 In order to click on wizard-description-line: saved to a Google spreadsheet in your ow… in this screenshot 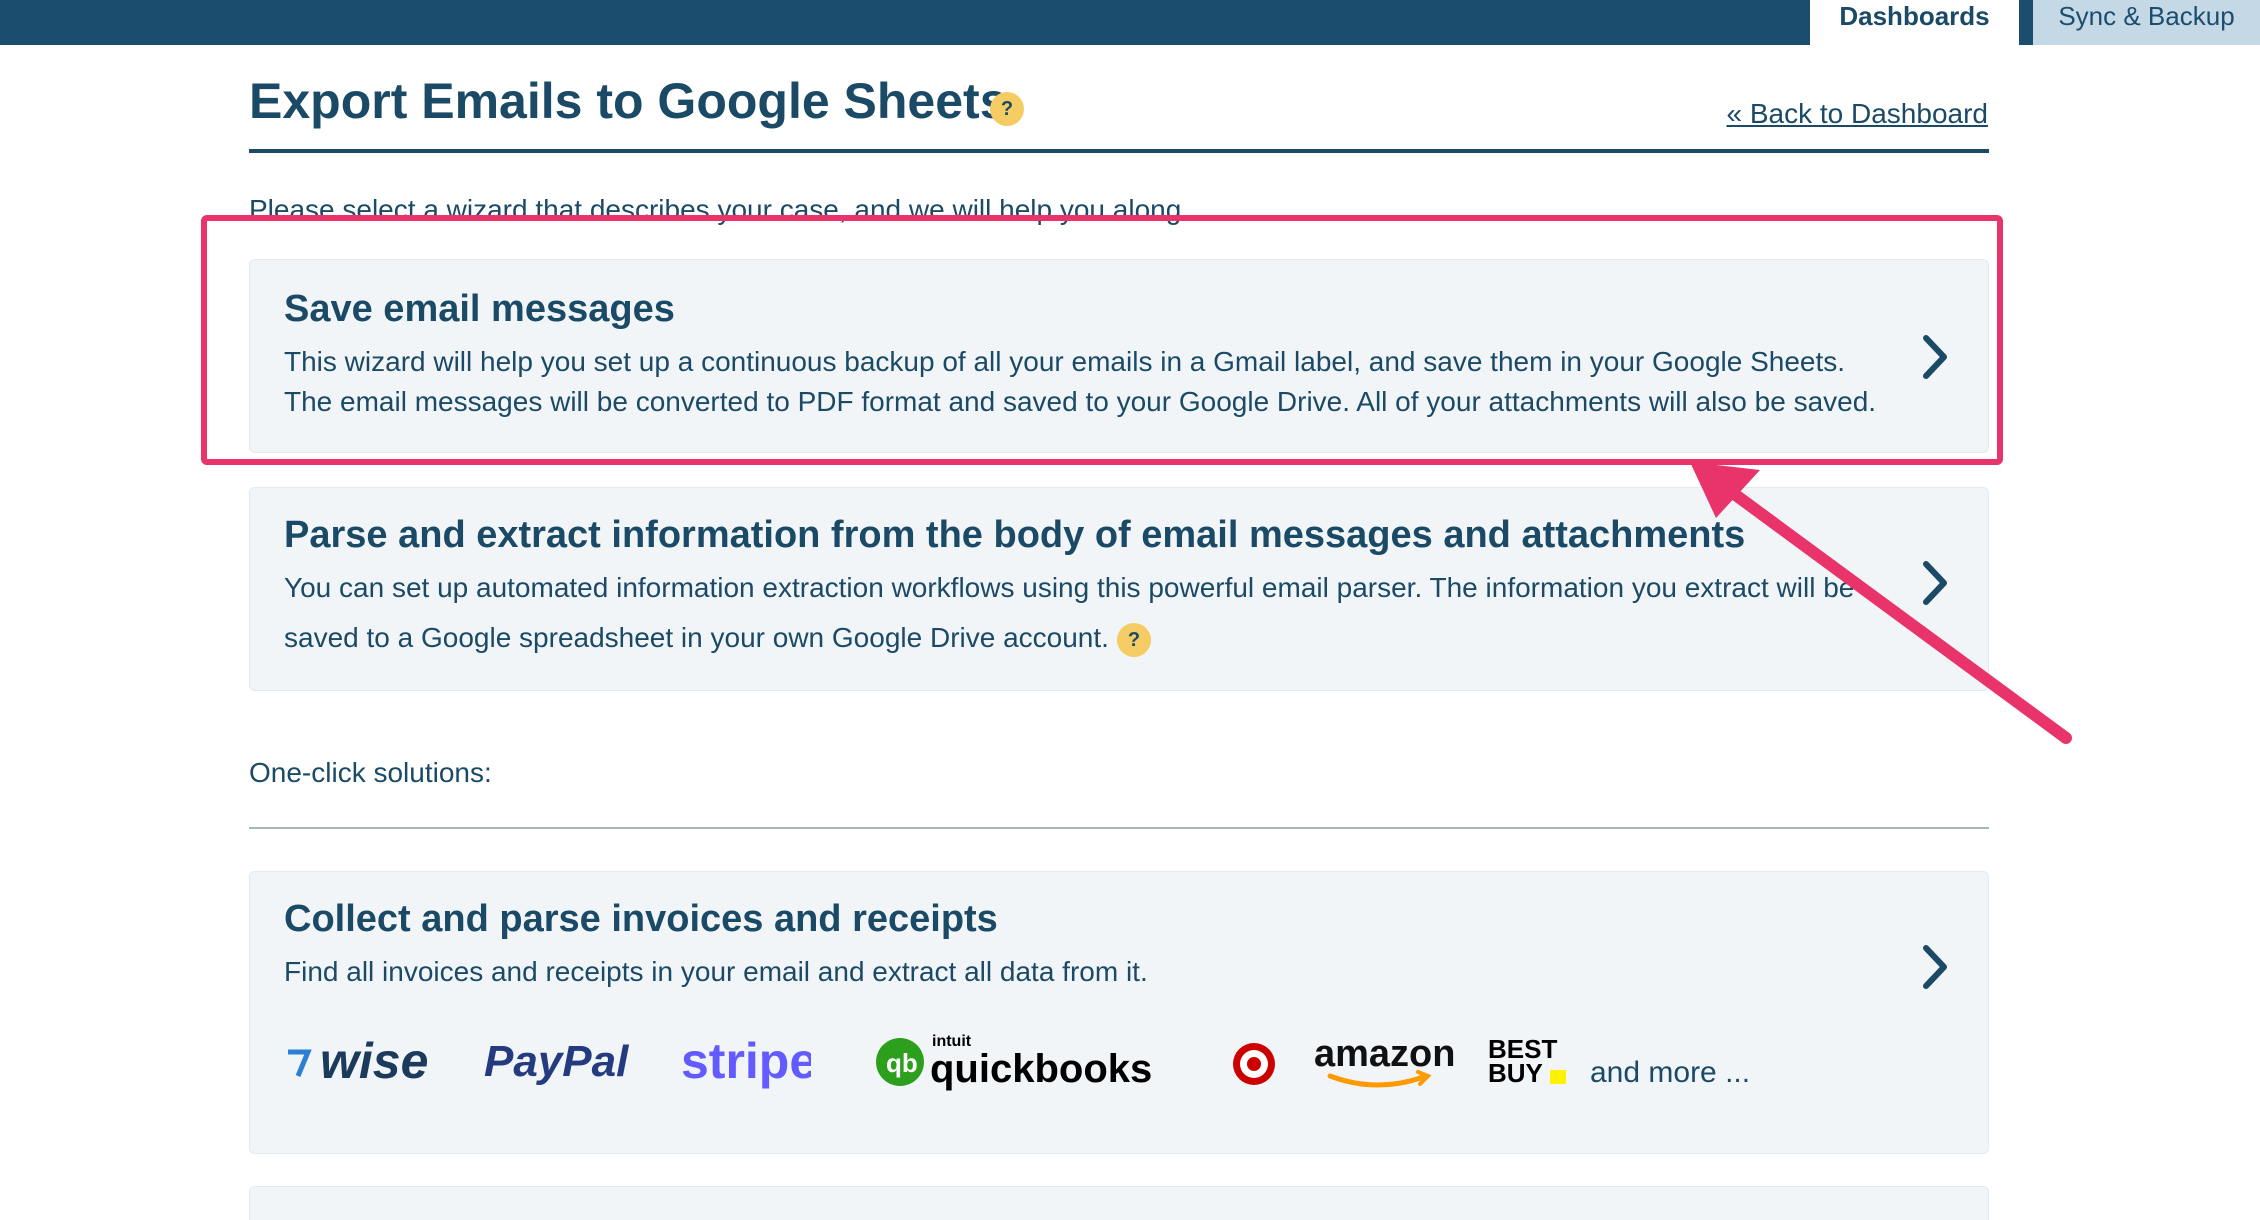, I will do `click(1084, 638)`.